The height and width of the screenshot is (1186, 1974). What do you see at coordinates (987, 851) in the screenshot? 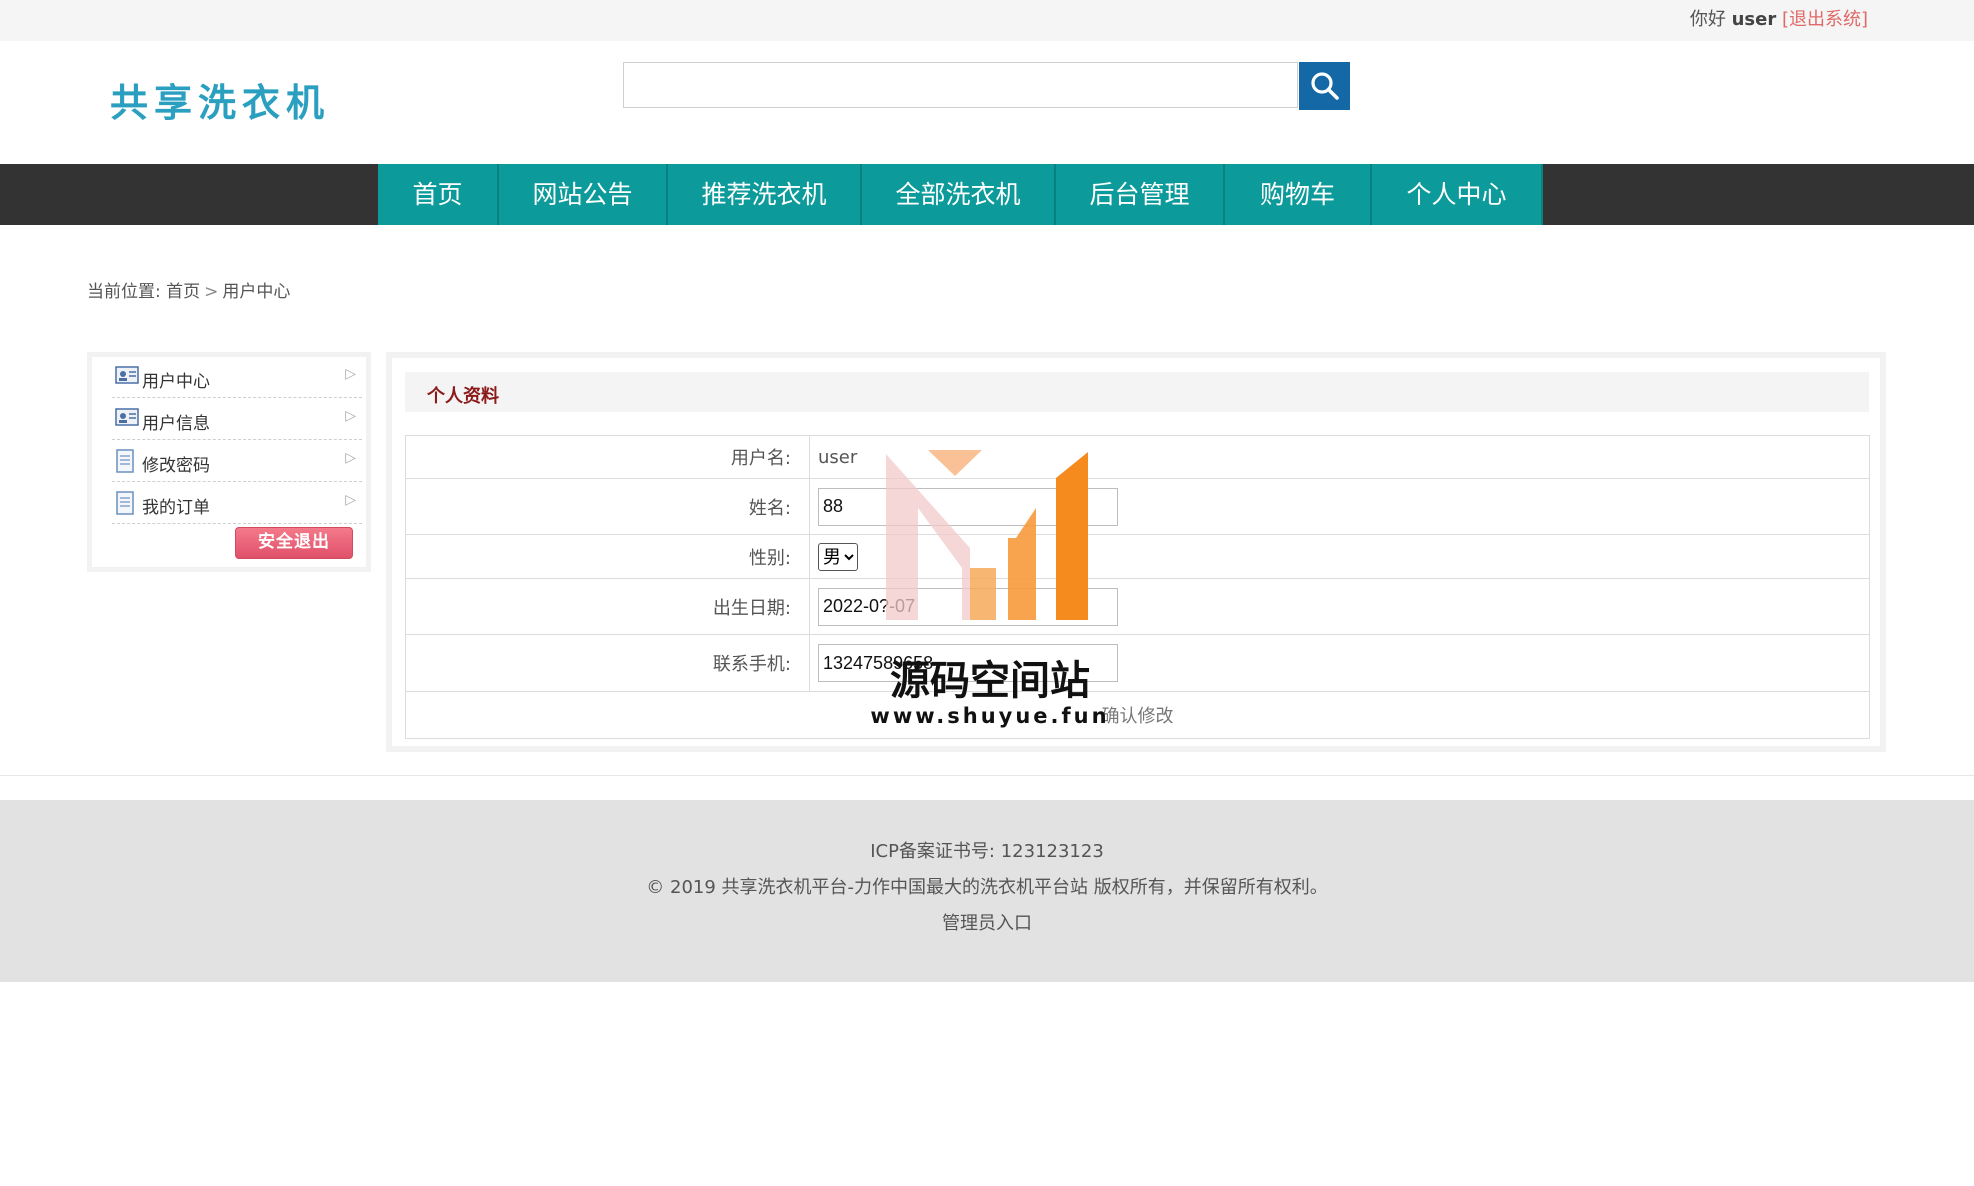
I see `icp-text: ICP备案证书号: 123123123` at bounding box center [987, 851].